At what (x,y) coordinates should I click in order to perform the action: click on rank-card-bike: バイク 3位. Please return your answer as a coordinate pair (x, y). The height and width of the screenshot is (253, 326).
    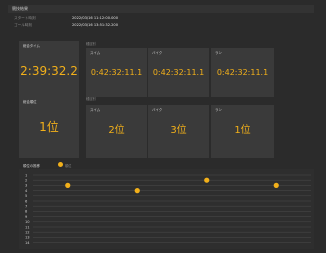
    Looking at the image, I should click on (178, 131).